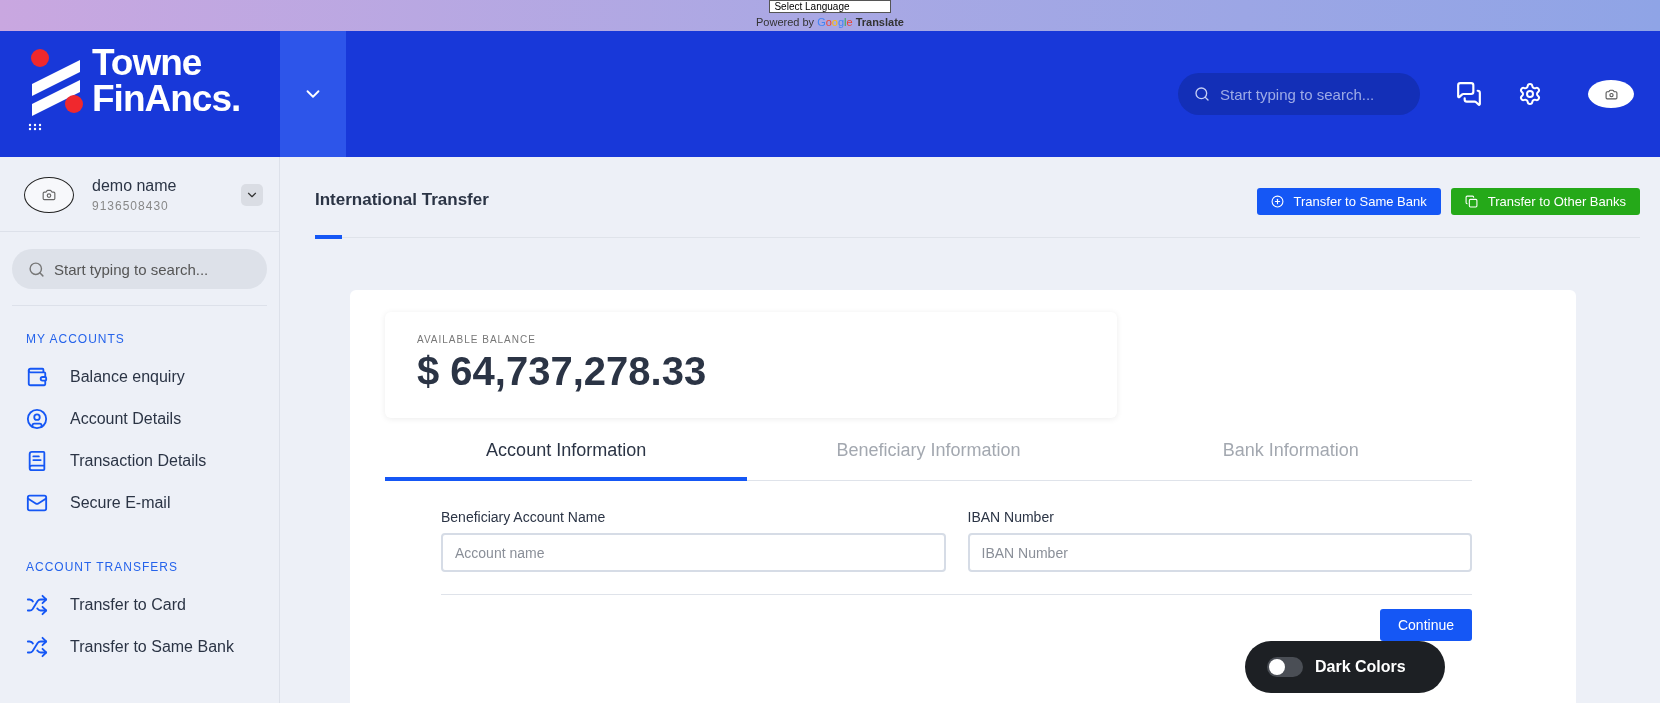 Image resolution: width=1660 pixels, height=703 pixels. Describe the element at coordinates (1471, 201) in the screenshot. I see `copy-icon` at that location.